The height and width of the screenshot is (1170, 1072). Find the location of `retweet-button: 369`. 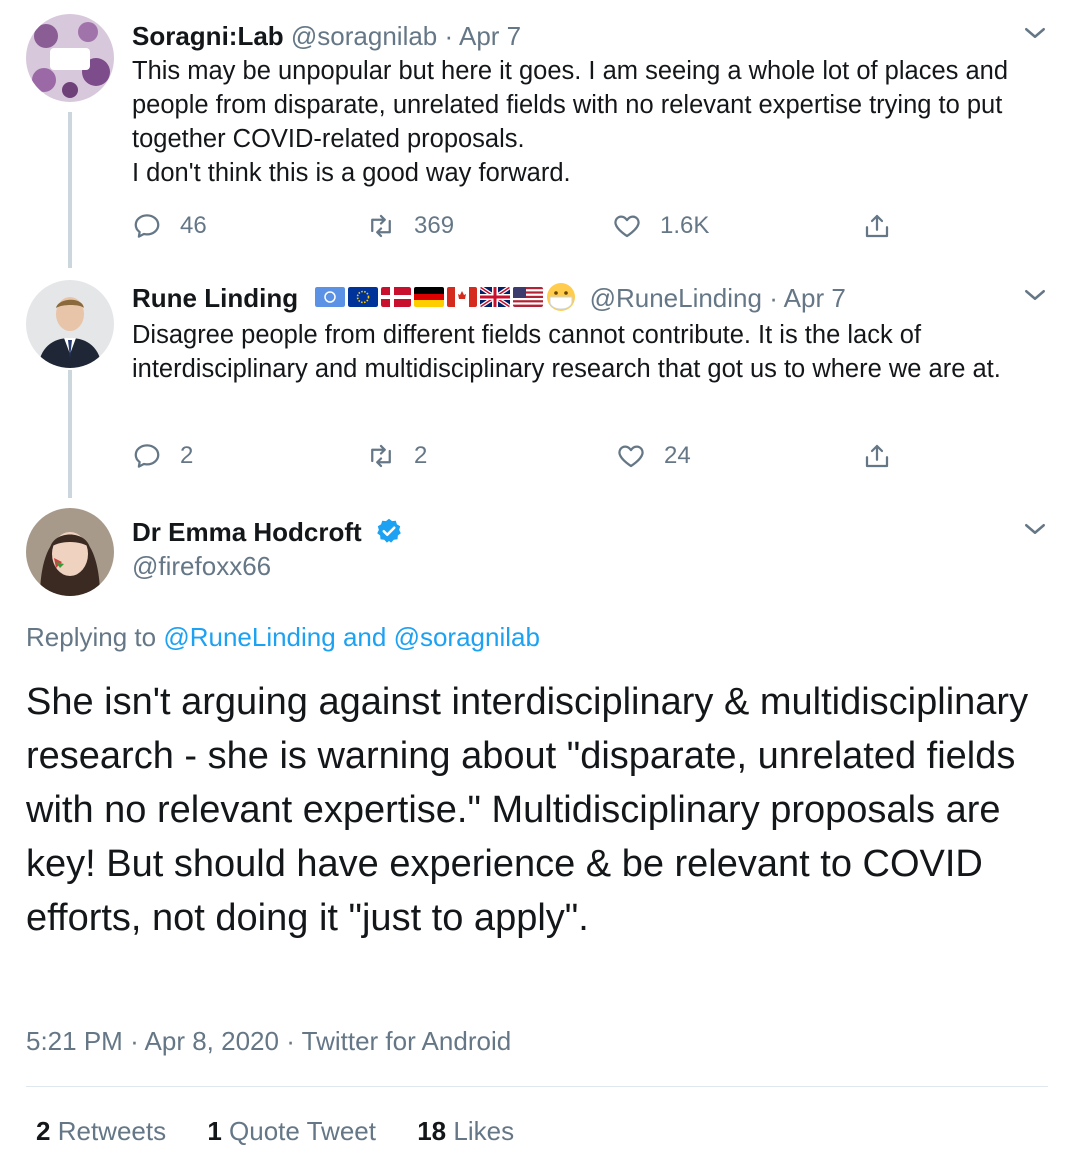

retweet-button: 369 is located at coordinates (410, 226).